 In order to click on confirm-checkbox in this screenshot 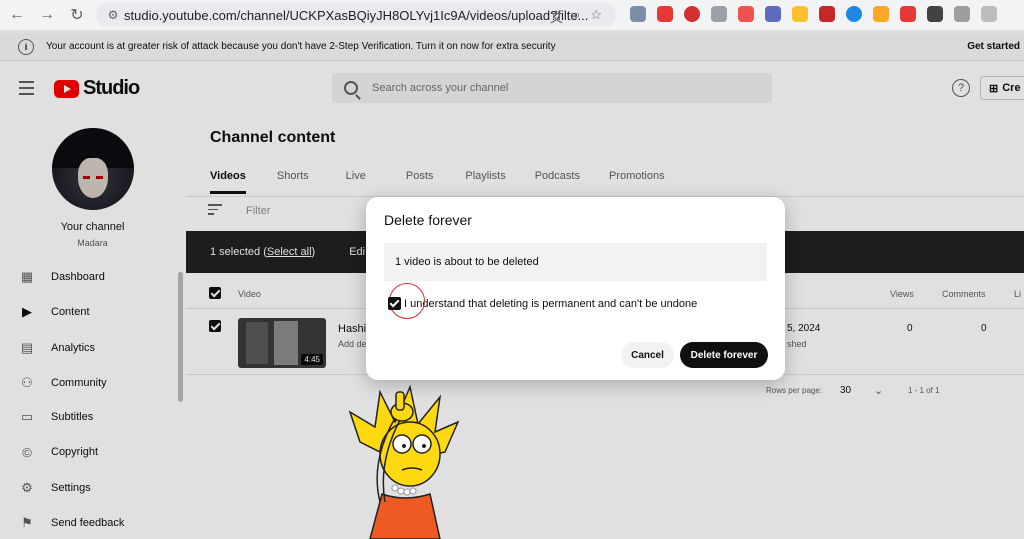, I will do `click(394, 303)`.